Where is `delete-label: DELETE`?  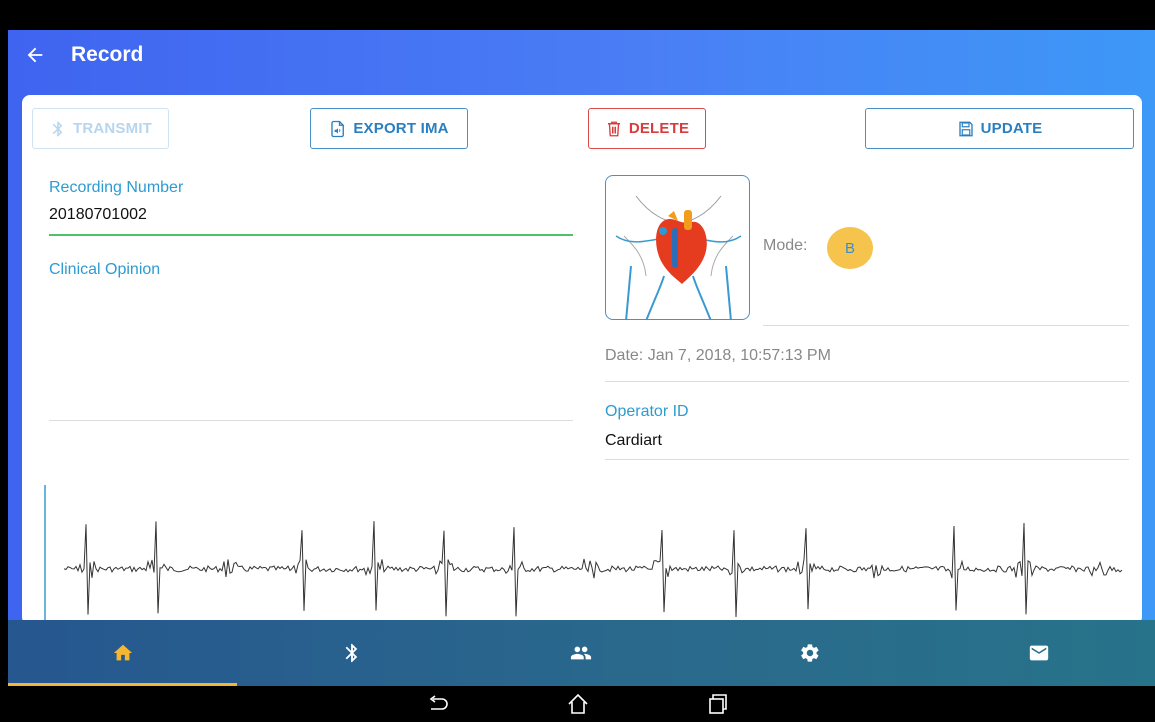 delete-label: DELETE is located at coordinates (659, 128).